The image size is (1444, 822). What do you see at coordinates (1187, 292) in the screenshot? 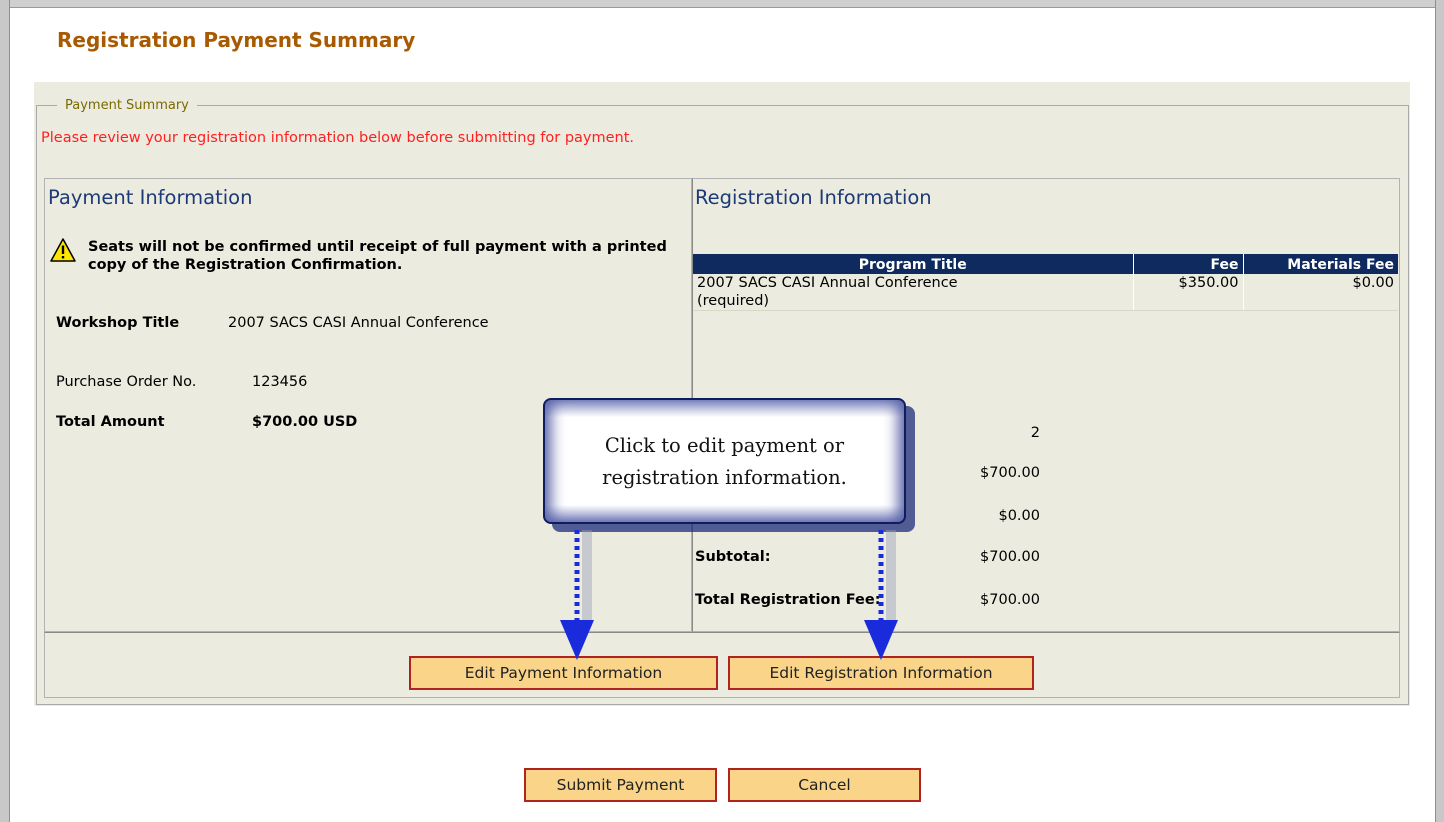
I see `fee-cell: $350.00` at bounding box center [1187, 292].